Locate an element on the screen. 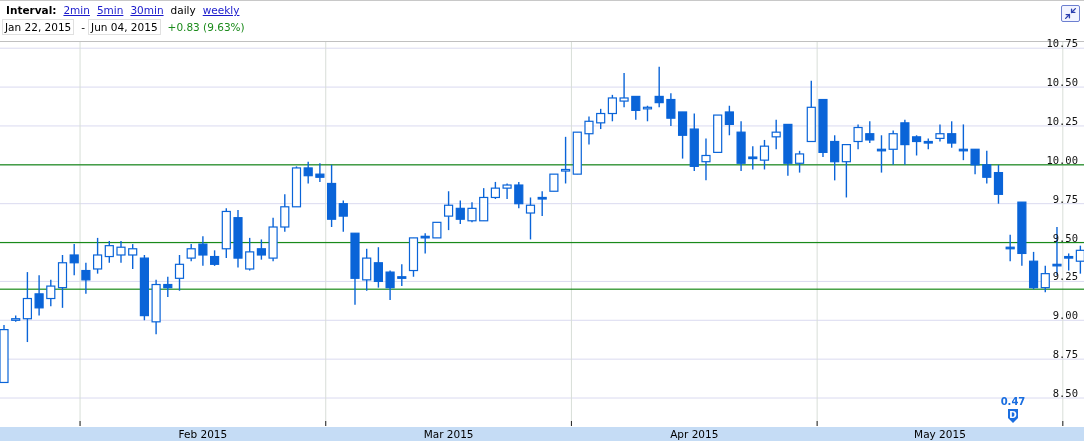 The width and height of the screenshot is (1084, 441). collapse-button is located at coordinates (1070, 13).